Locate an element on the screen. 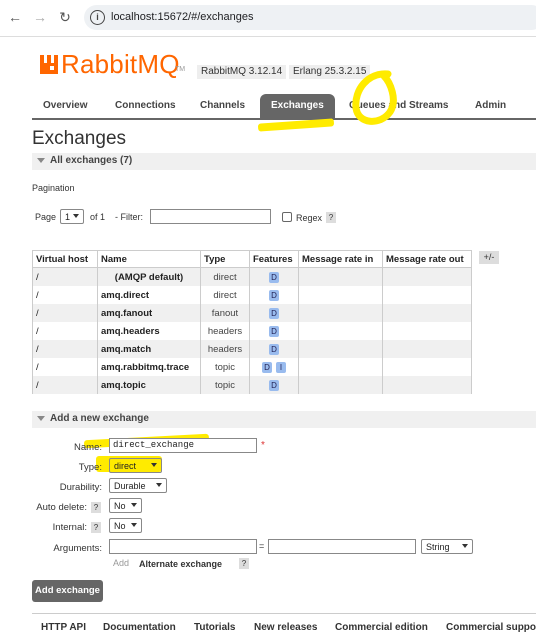 This screenshot has height=641, width=536. add-exchange-button: Add exchange is located at coordinates (67, 591).